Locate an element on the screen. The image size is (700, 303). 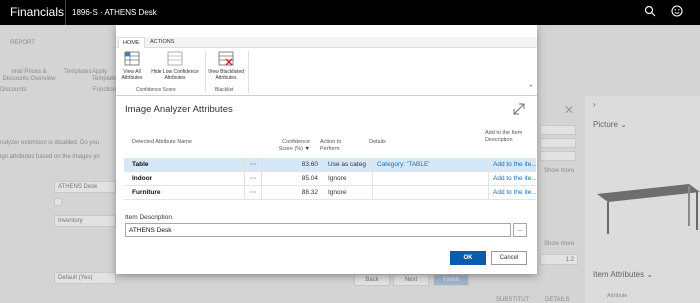
factbox-panel: › Picture ⌄ Item Attributes ⌄ Attribute is located at coordinates (642, 199).